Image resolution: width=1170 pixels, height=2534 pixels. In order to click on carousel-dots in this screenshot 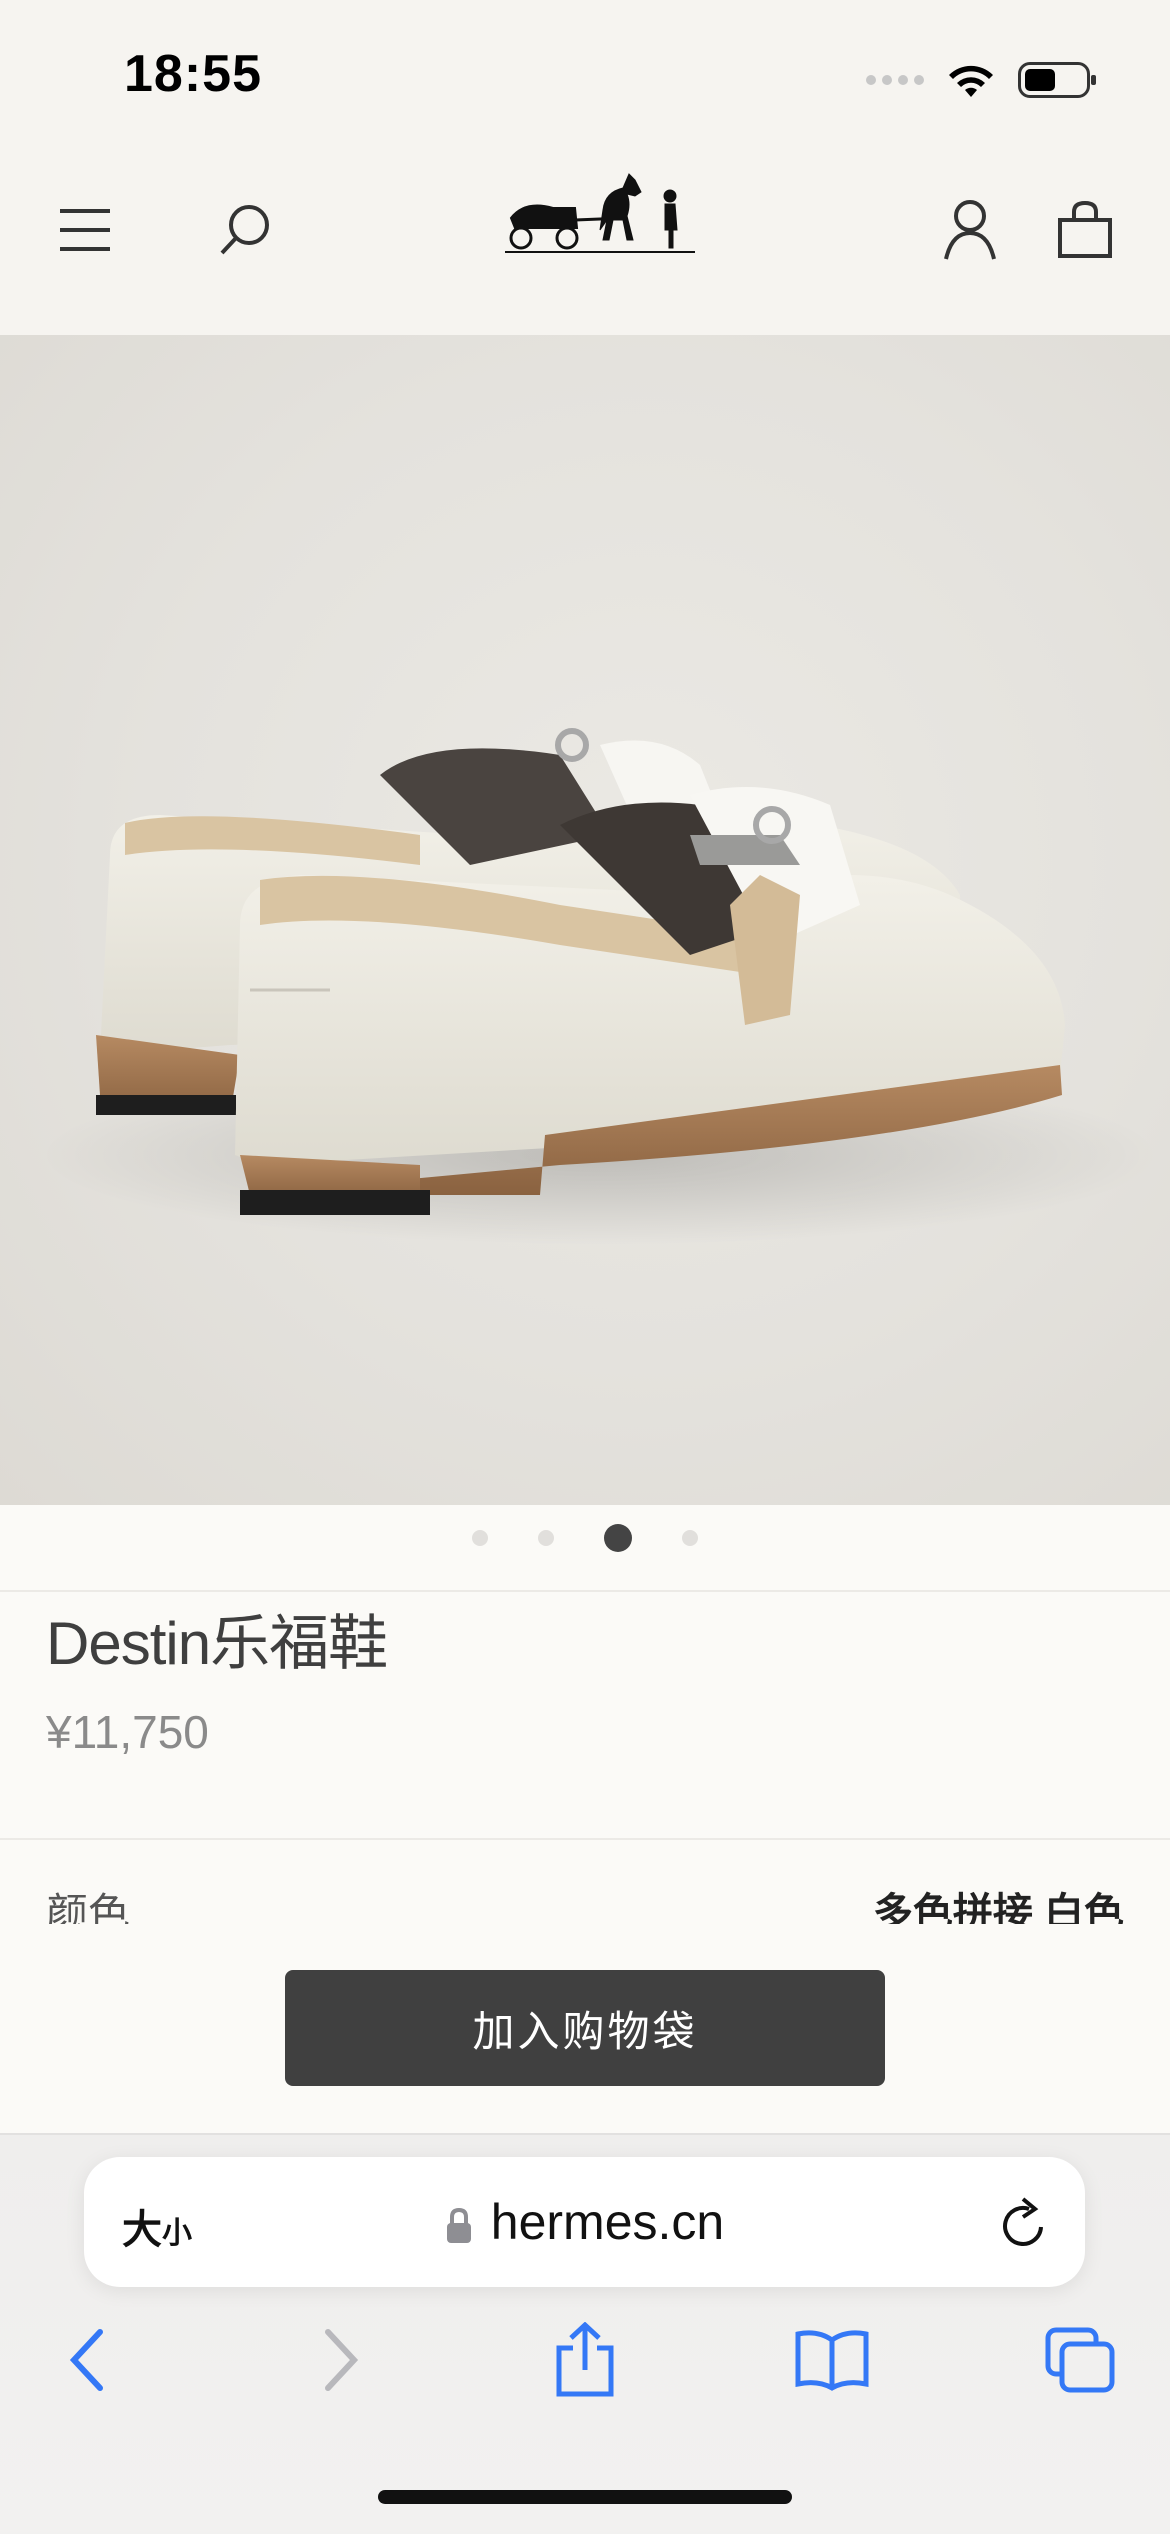, I will do `click(585, 1538)`.